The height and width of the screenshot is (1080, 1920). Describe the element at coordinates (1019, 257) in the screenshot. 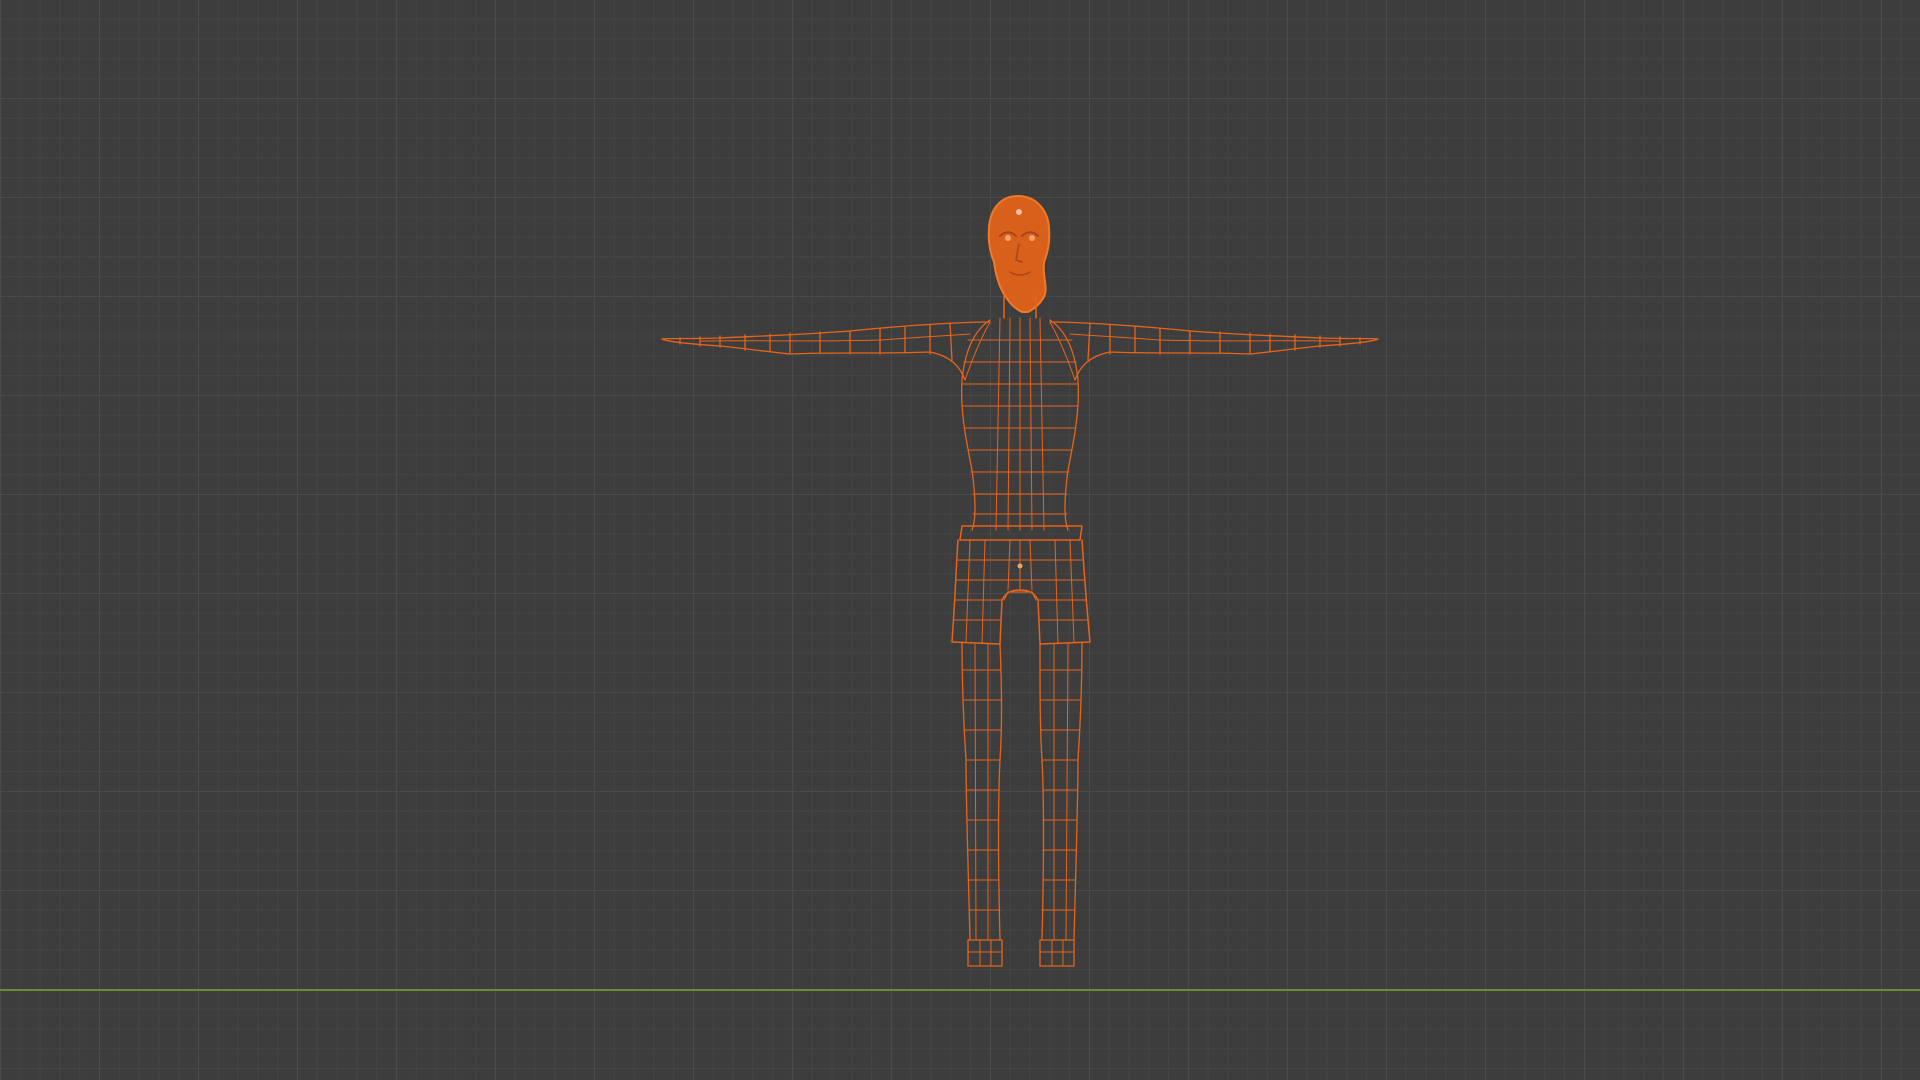

I see `head-mesh` at that location.